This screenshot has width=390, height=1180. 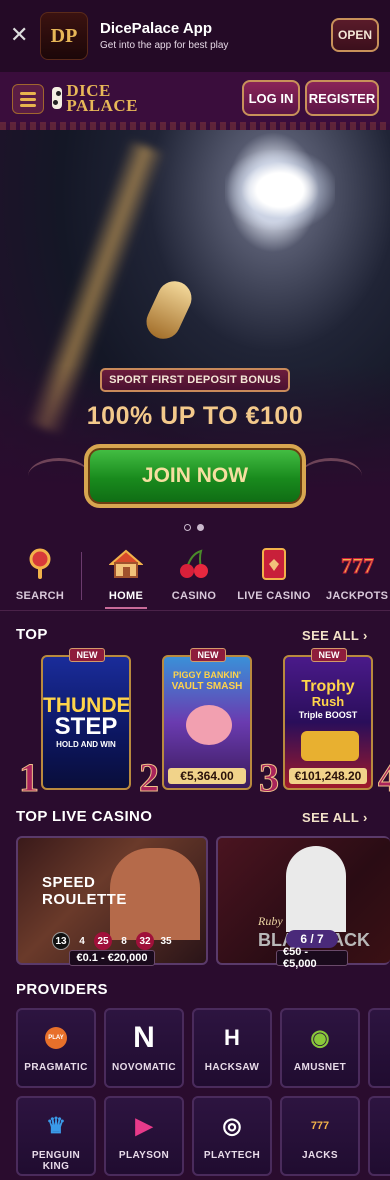 I want to click on bet-limit: €0.1 - €20,000, so click(x=112, y=958).